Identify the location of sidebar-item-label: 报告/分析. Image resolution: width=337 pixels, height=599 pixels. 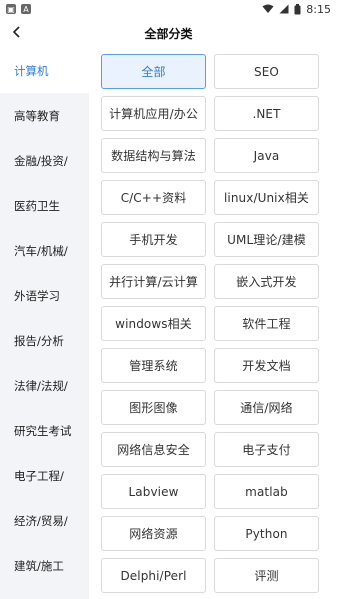
(39, 340).